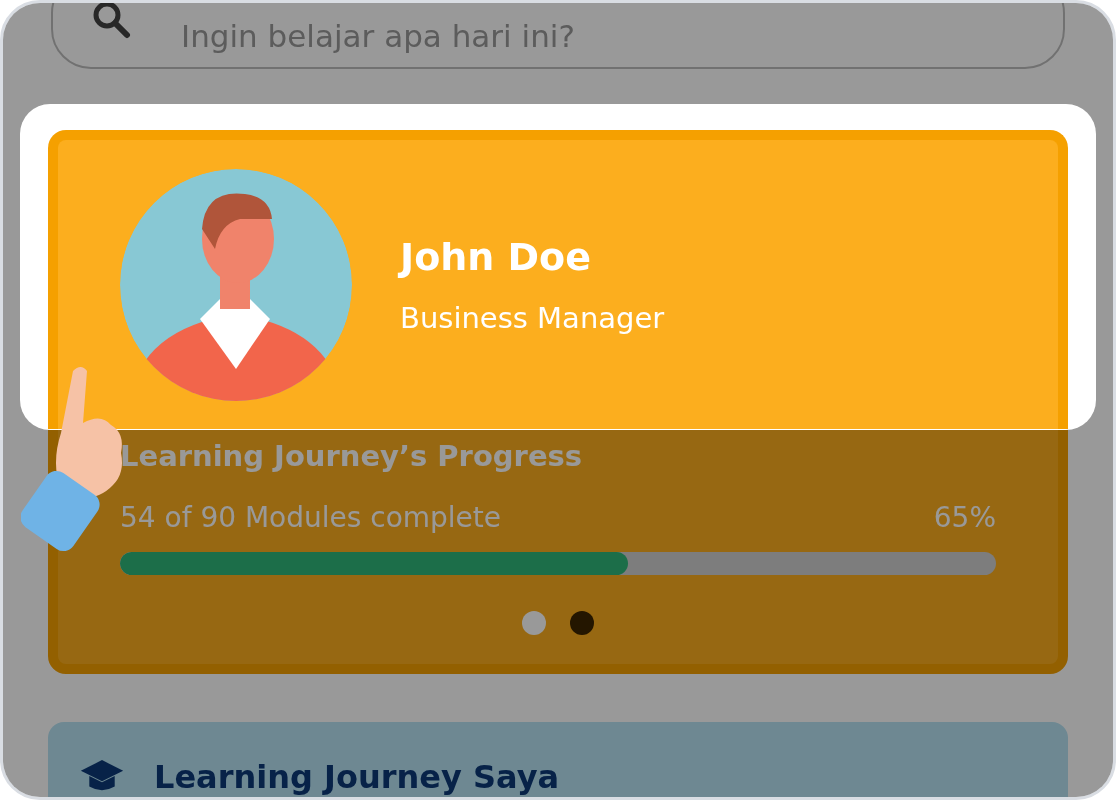 The image size is (1116, 800). Describe the element at coordinates (357, 777) in the screenshot. I see `journey-title: Learning Journey Saya` at that location.